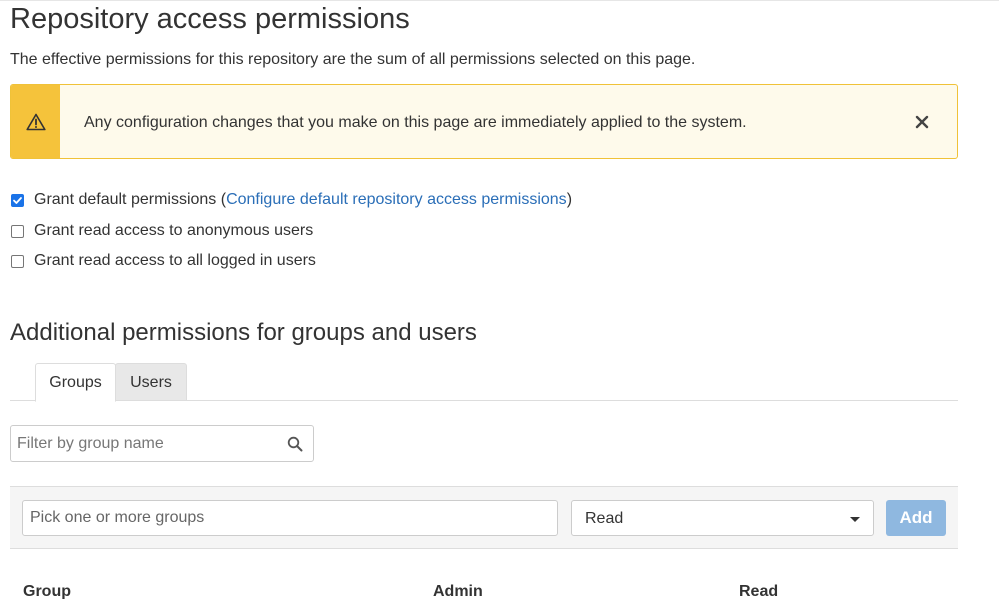  I want to click on alert-icon-bar, so click(35, 121).